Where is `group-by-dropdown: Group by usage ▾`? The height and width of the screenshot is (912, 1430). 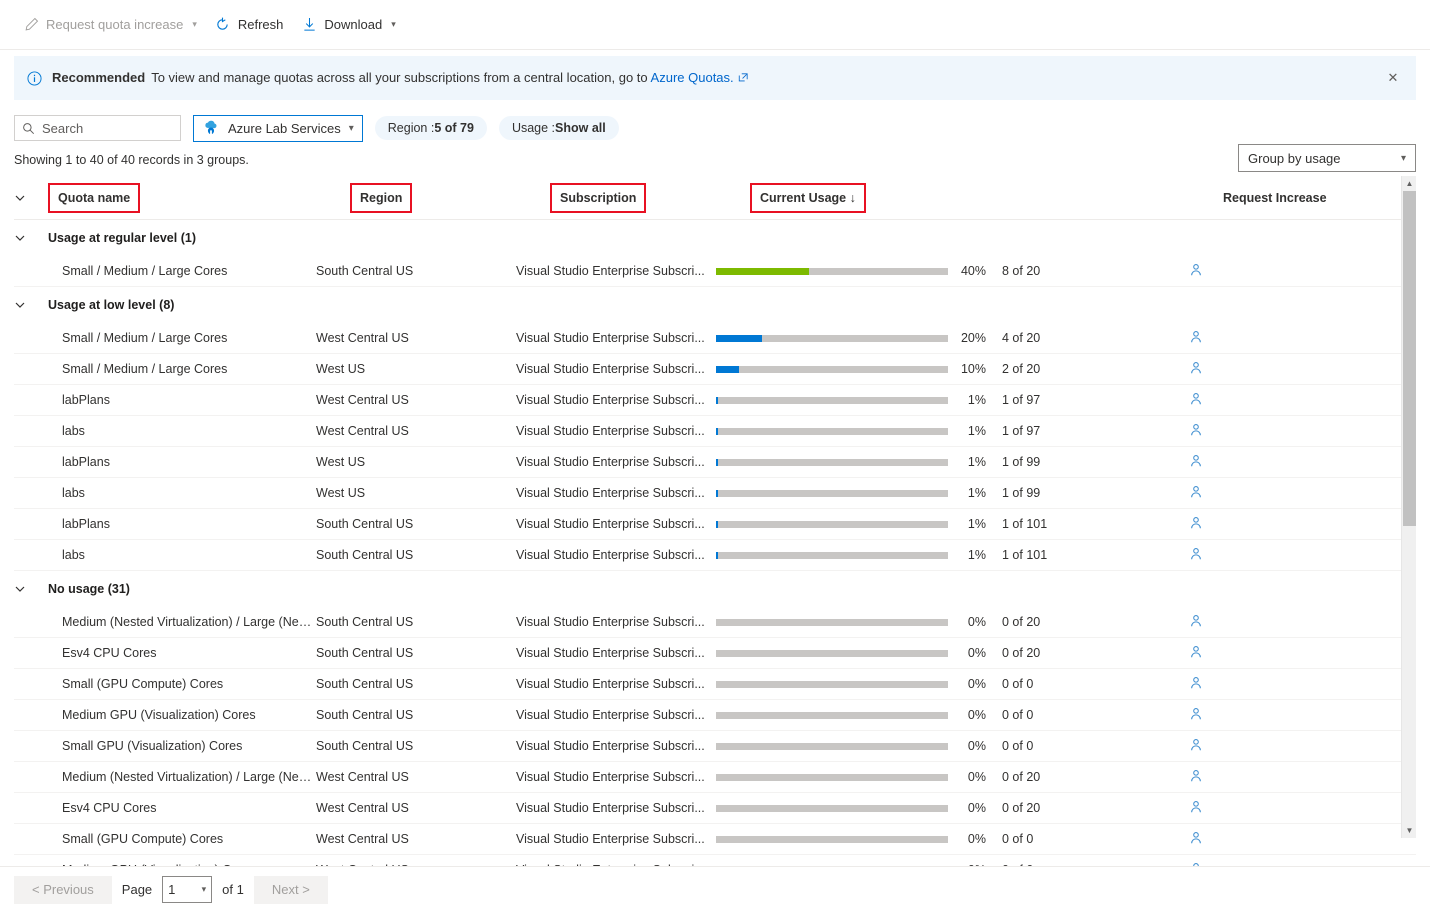
group-by-dropdown: Group by usage ▾ is located at coordinates (1327, 158).